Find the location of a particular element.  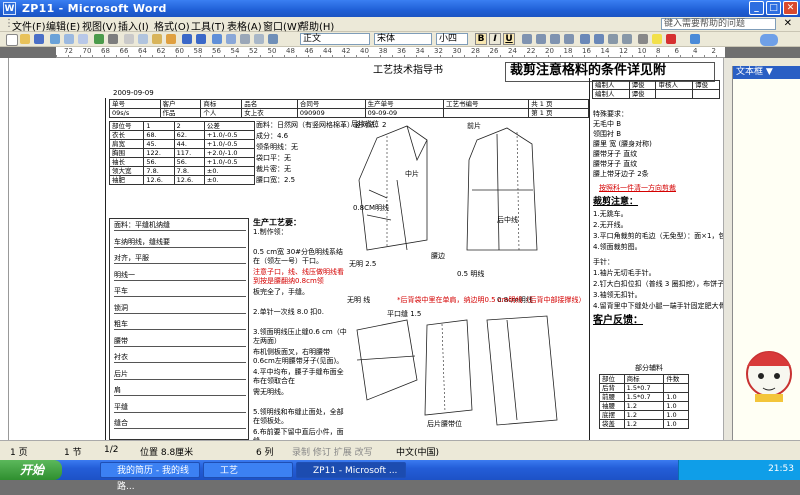

research-icon is located at coordinates (113, 39).